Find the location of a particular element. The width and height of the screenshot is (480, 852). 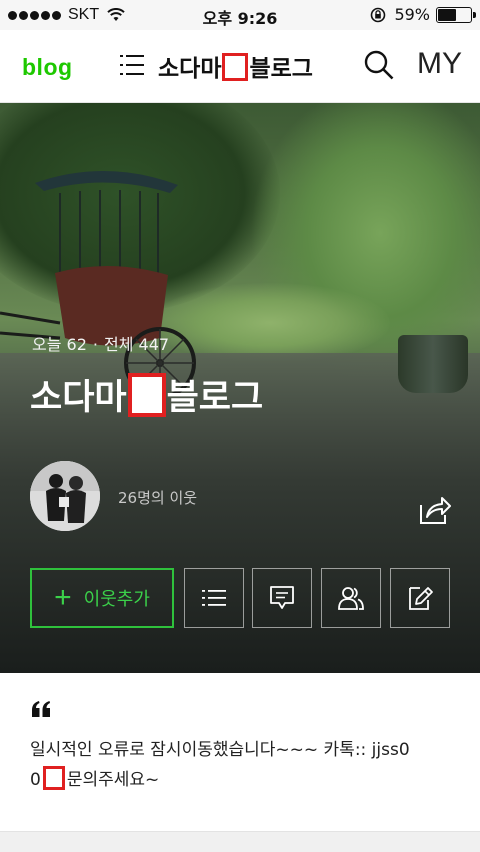

visitor-stats: 오늘 62 · 전체 447 is located at coordinates (100, 343).